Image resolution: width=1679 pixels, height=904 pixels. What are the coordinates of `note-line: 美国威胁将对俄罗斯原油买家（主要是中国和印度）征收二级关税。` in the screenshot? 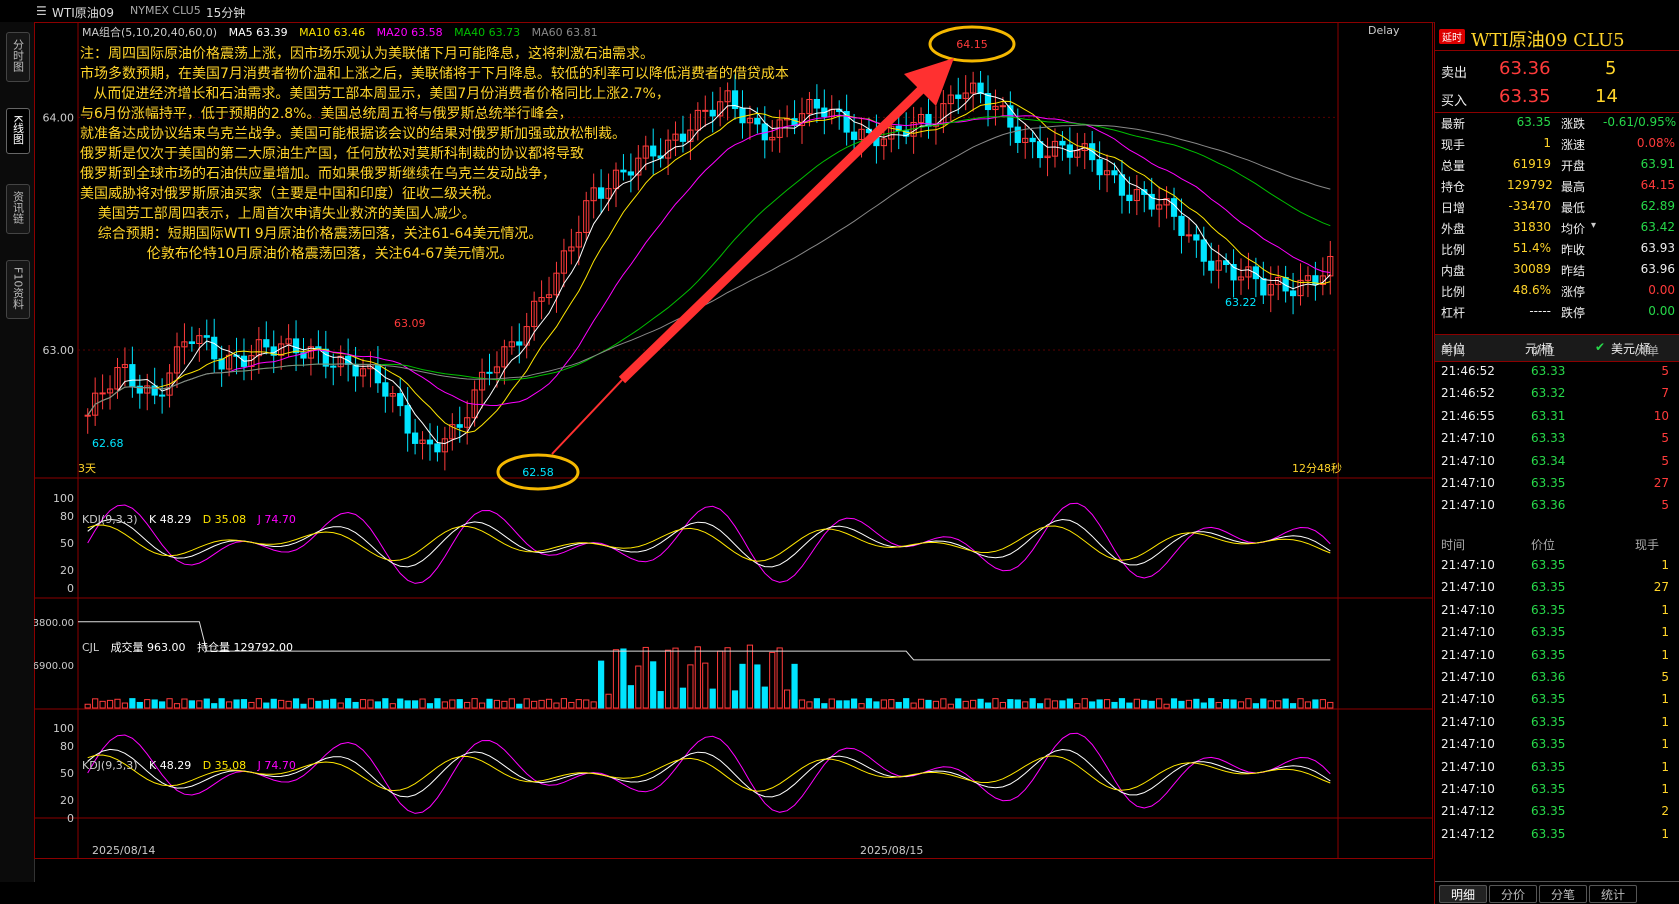 It's located at (290, 194).